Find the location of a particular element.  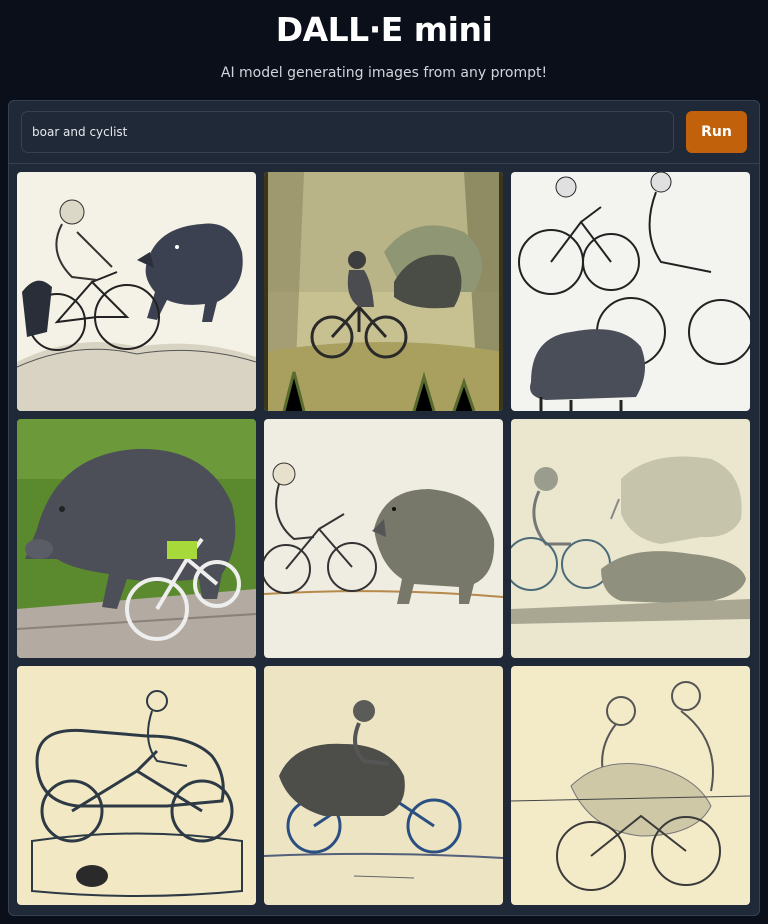

pale-cyclist-boar-image is located at coordinates (630, 538).